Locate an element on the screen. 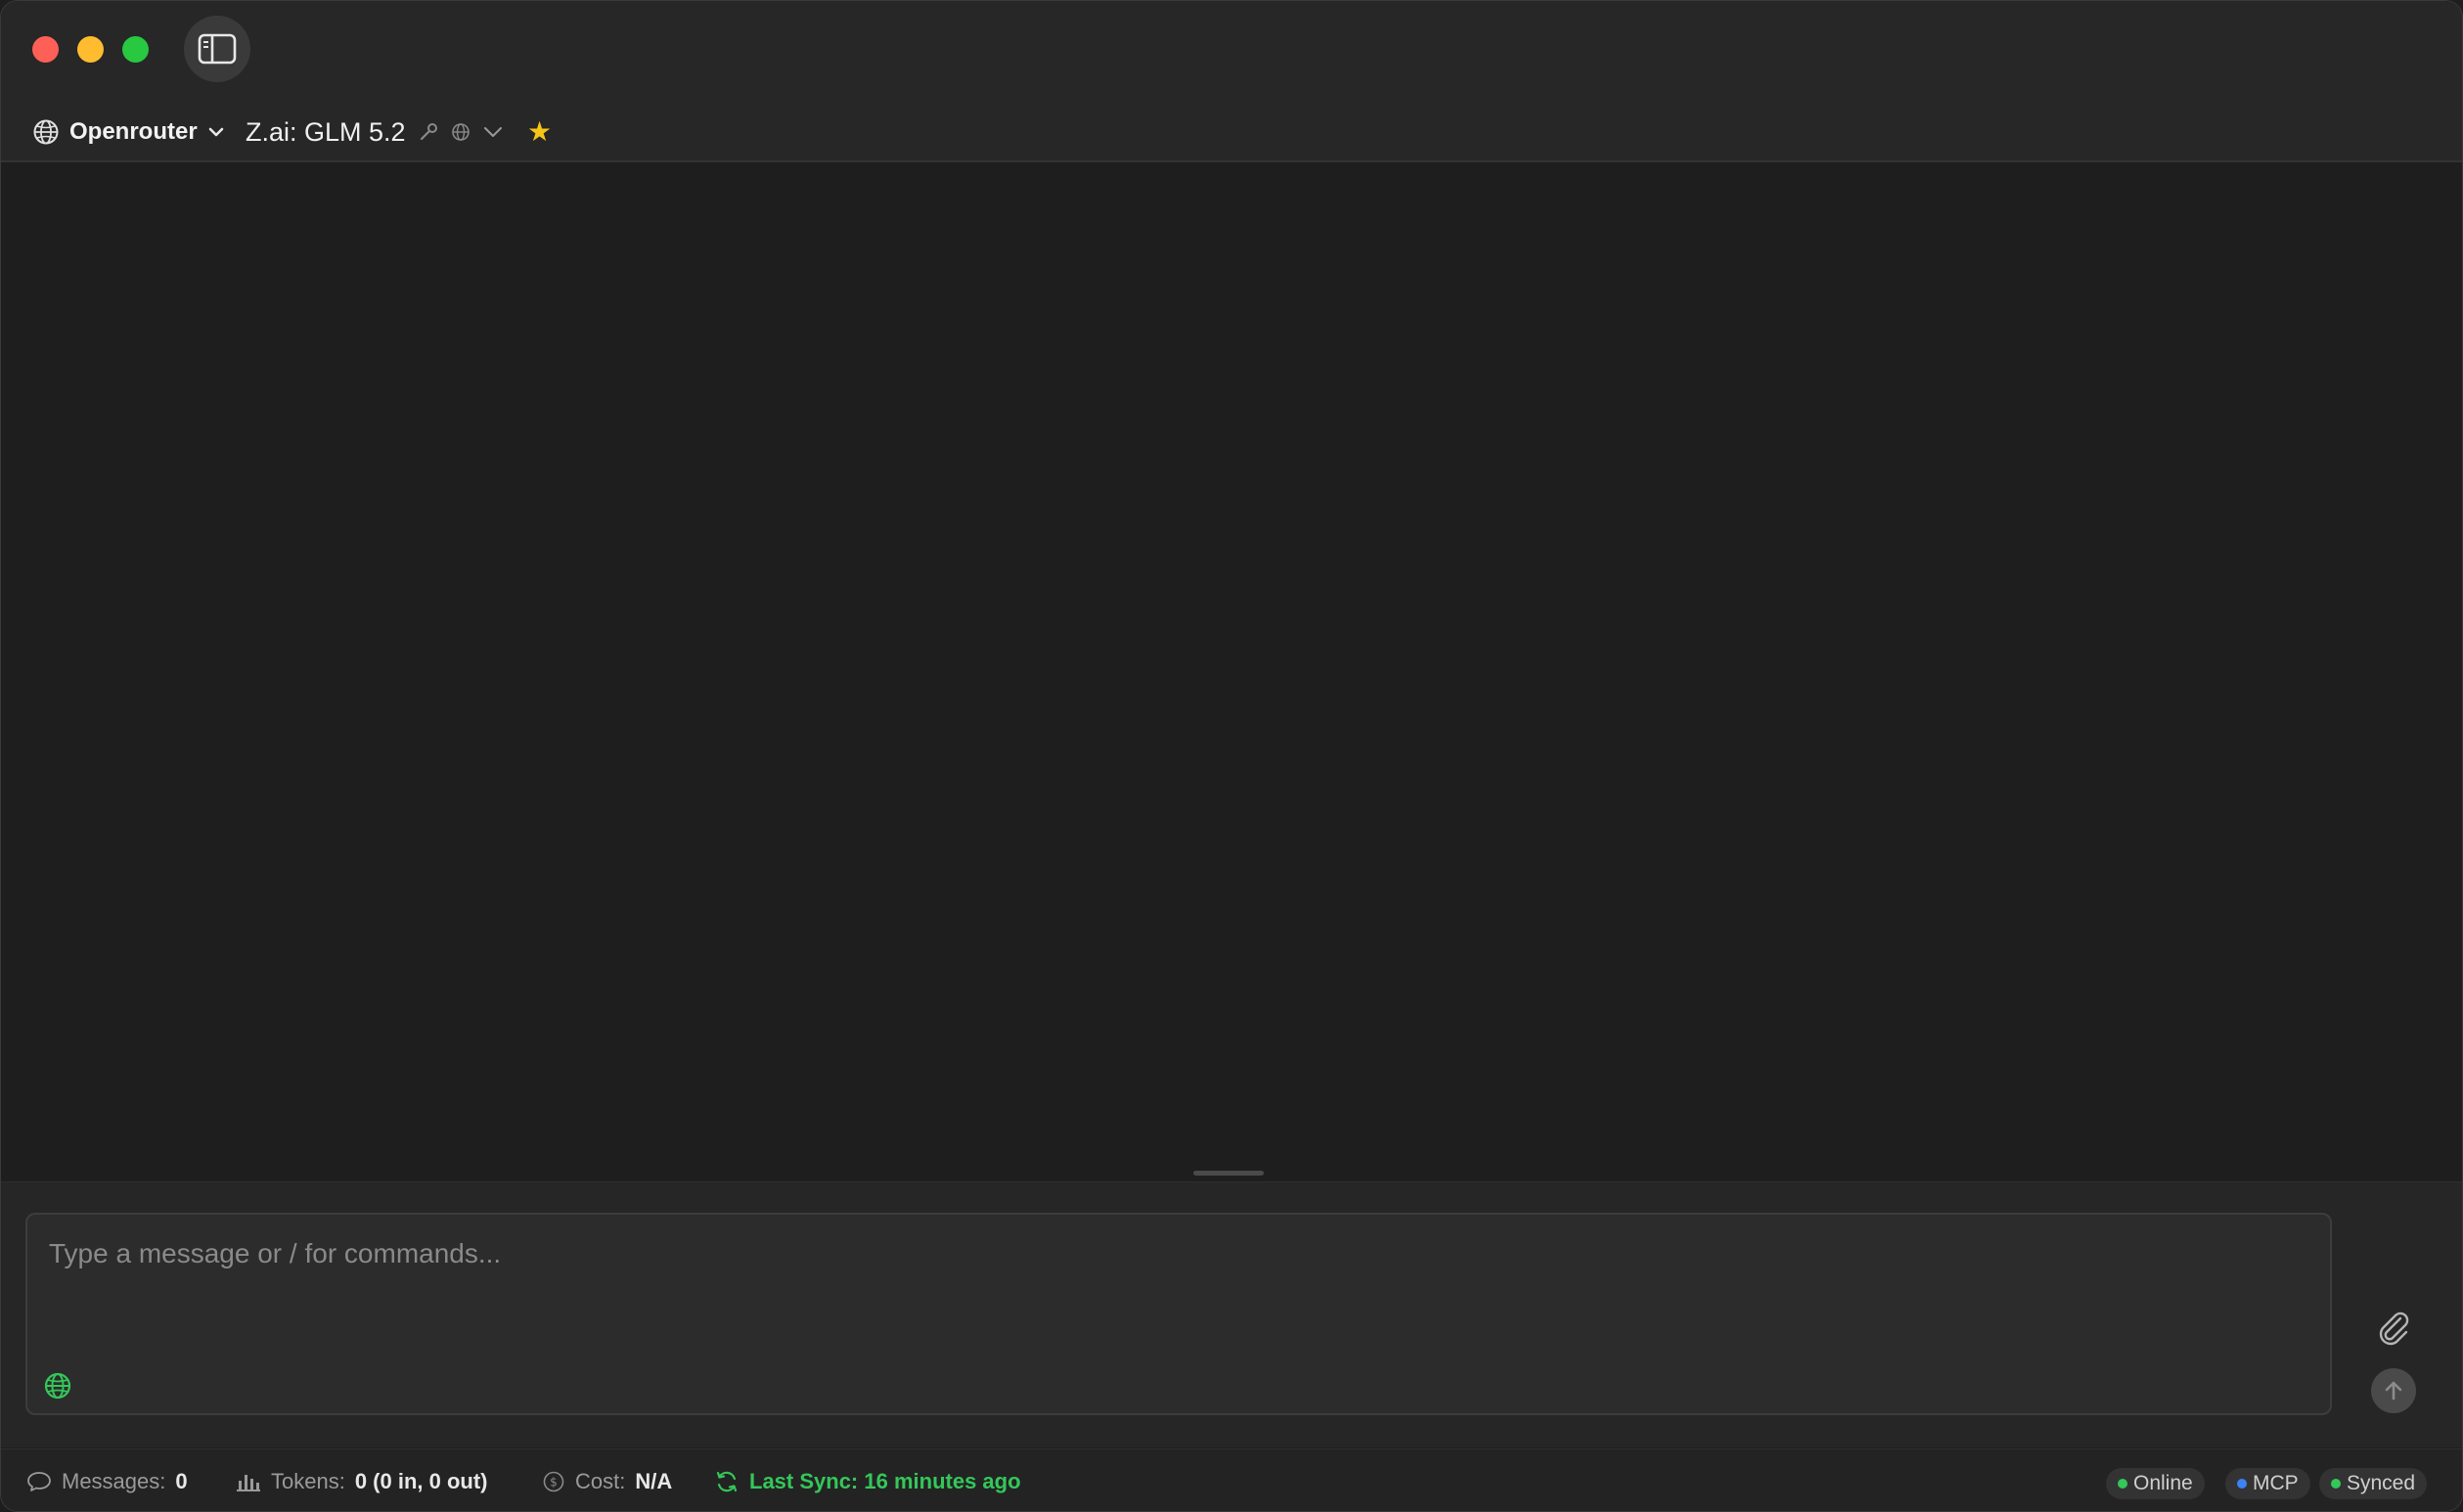 The height and width of the screenshot is (1512, 2463). mcp-badge: MCP is located at coordinates (2267, 1483).